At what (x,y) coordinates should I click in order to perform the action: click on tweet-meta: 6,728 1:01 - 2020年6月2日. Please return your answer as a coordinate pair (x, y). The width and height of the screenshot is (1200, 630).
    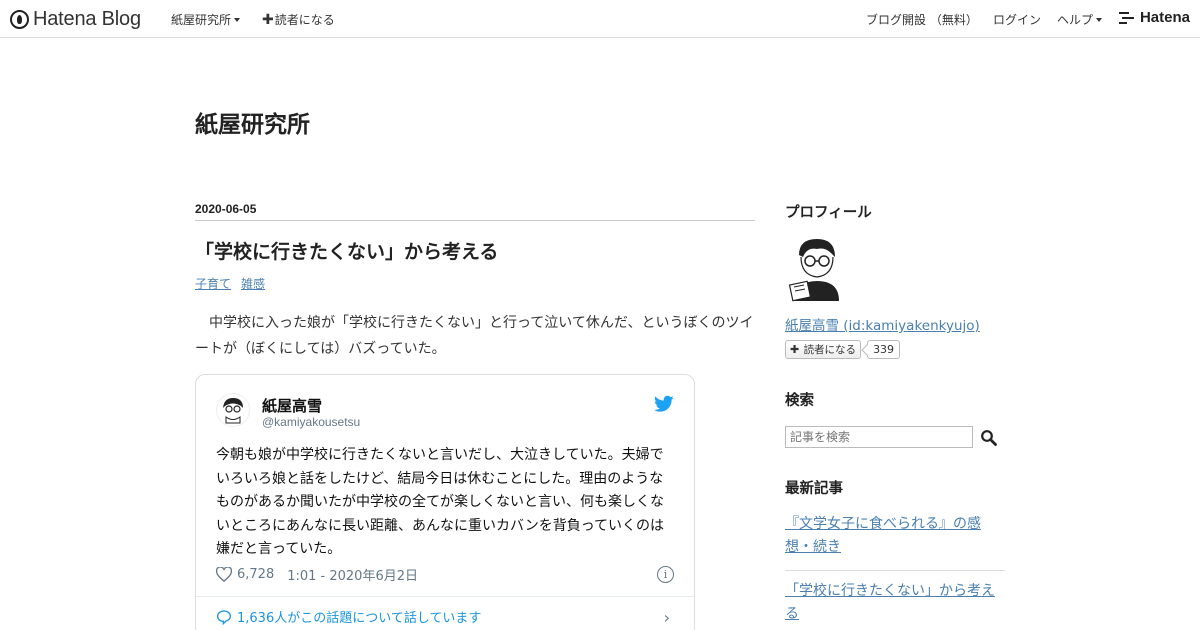
    Looking at the image, I should click on (317, 574).